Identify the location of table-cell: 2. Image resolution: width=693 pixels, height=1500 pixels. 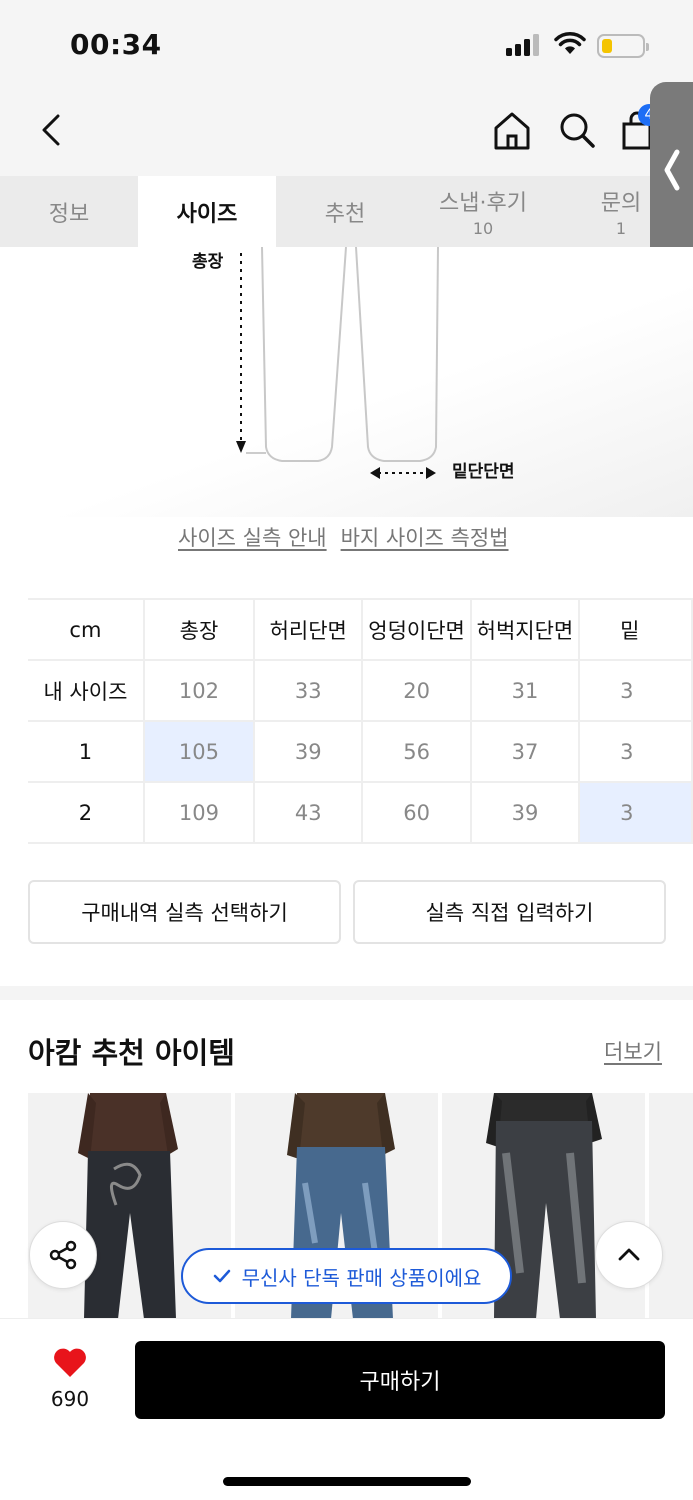
(86, 812).